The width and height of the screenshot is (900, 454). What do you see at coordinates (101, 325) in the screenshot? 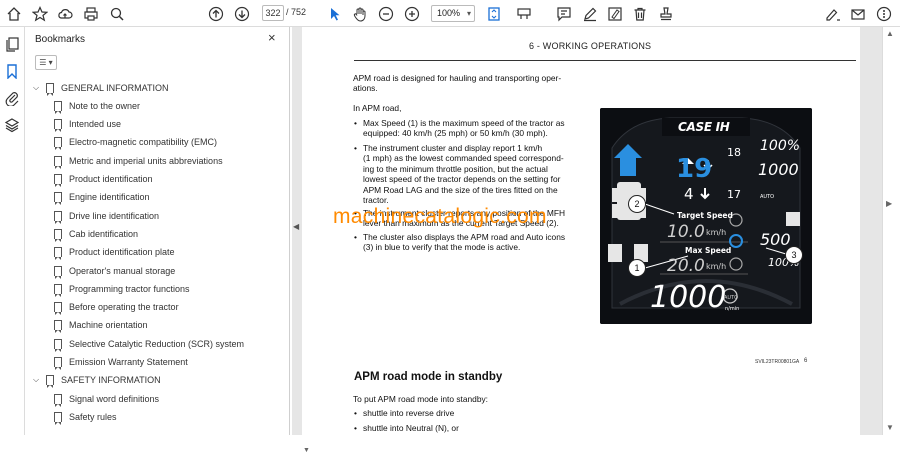
I see `bookmark-item: Machine orientation` at bounding box center [101, 325].